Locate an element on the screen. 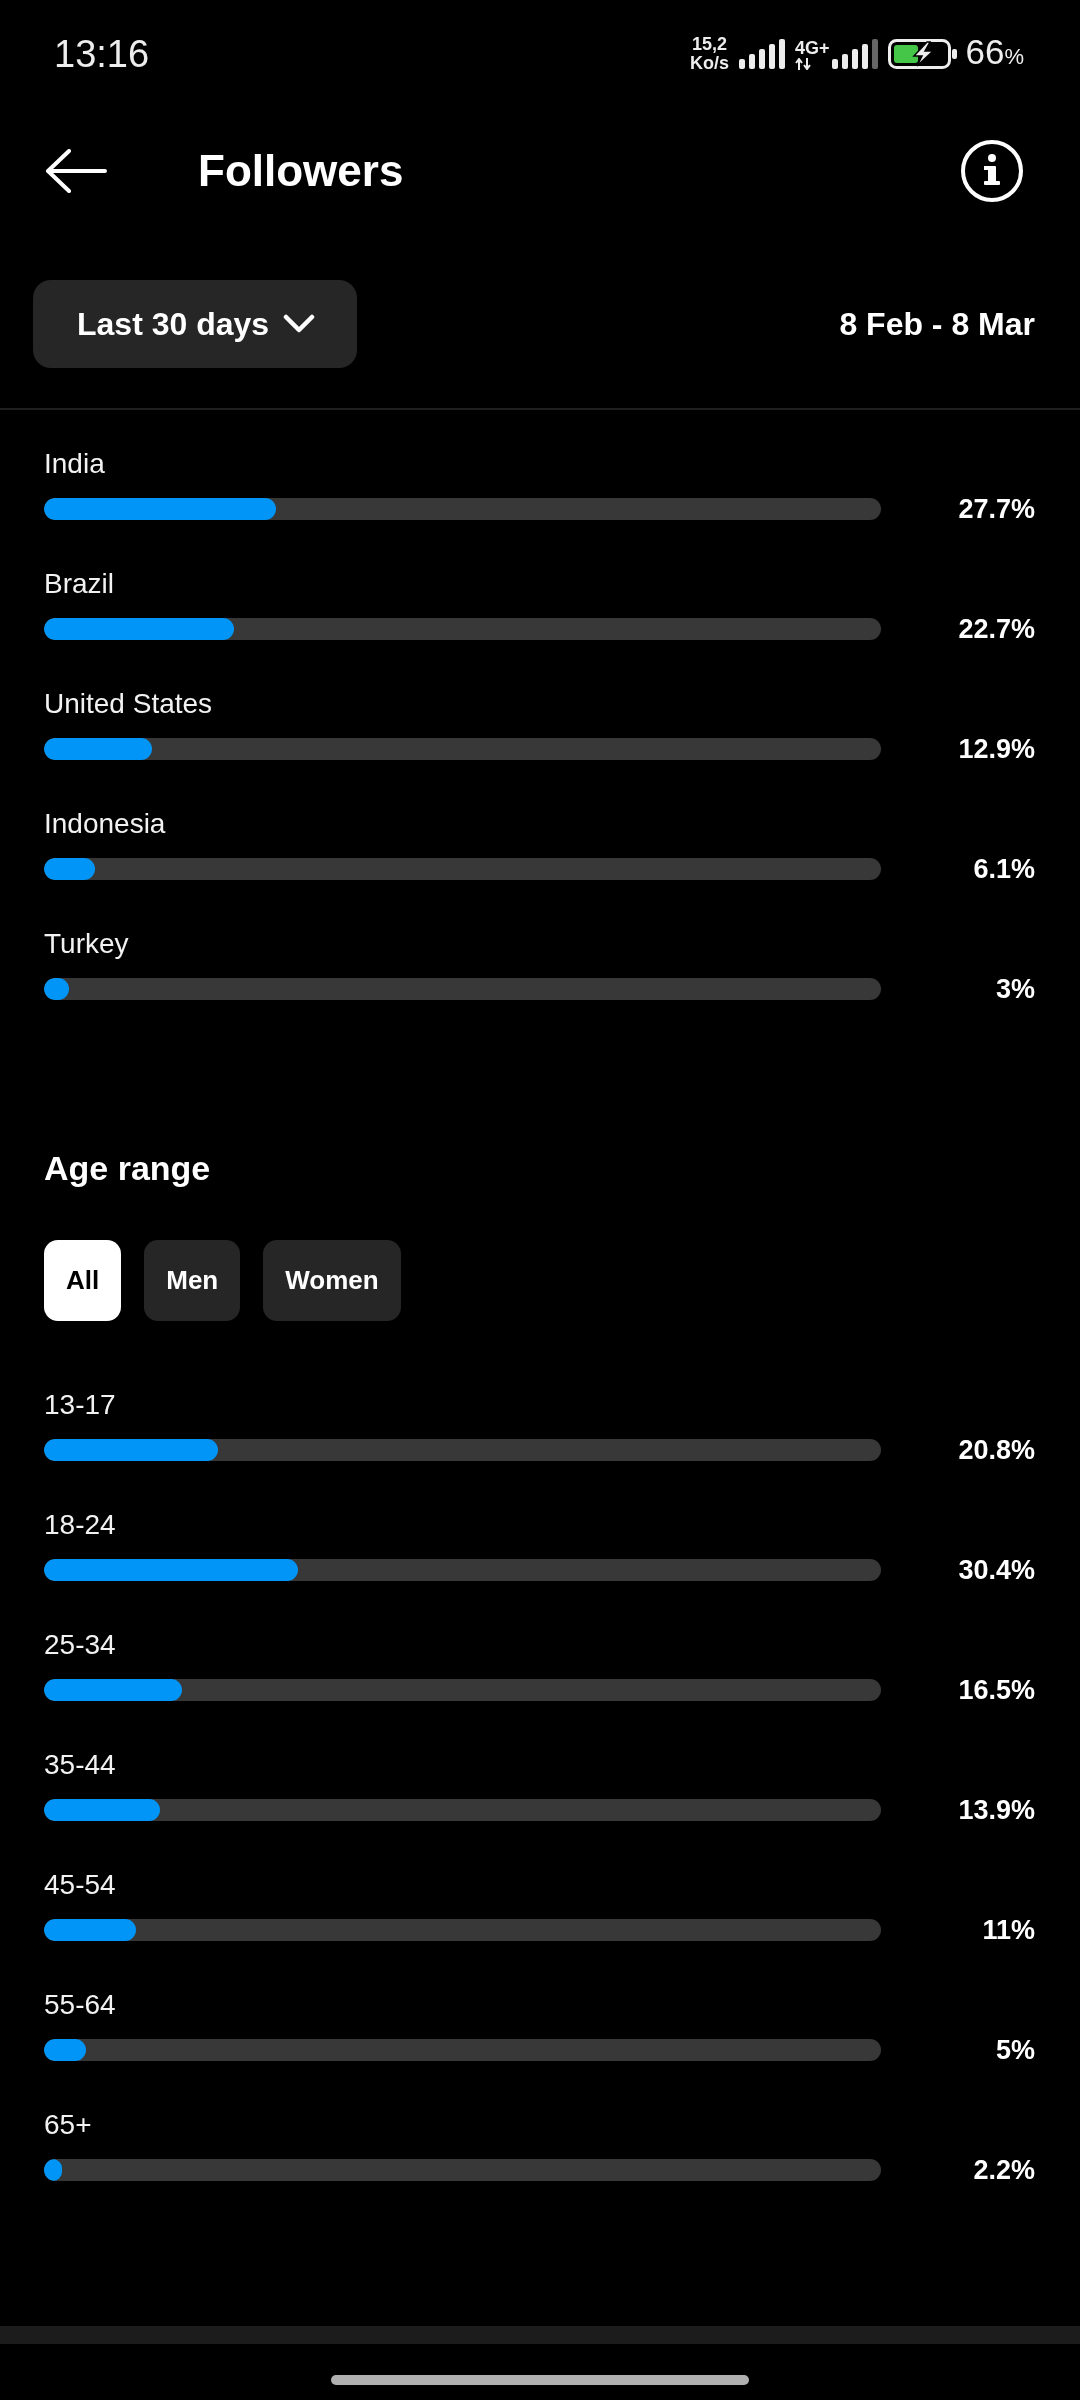 This screenshot has height=2400, width=1080. page-title: Followers is located at coordinates (301, 171).